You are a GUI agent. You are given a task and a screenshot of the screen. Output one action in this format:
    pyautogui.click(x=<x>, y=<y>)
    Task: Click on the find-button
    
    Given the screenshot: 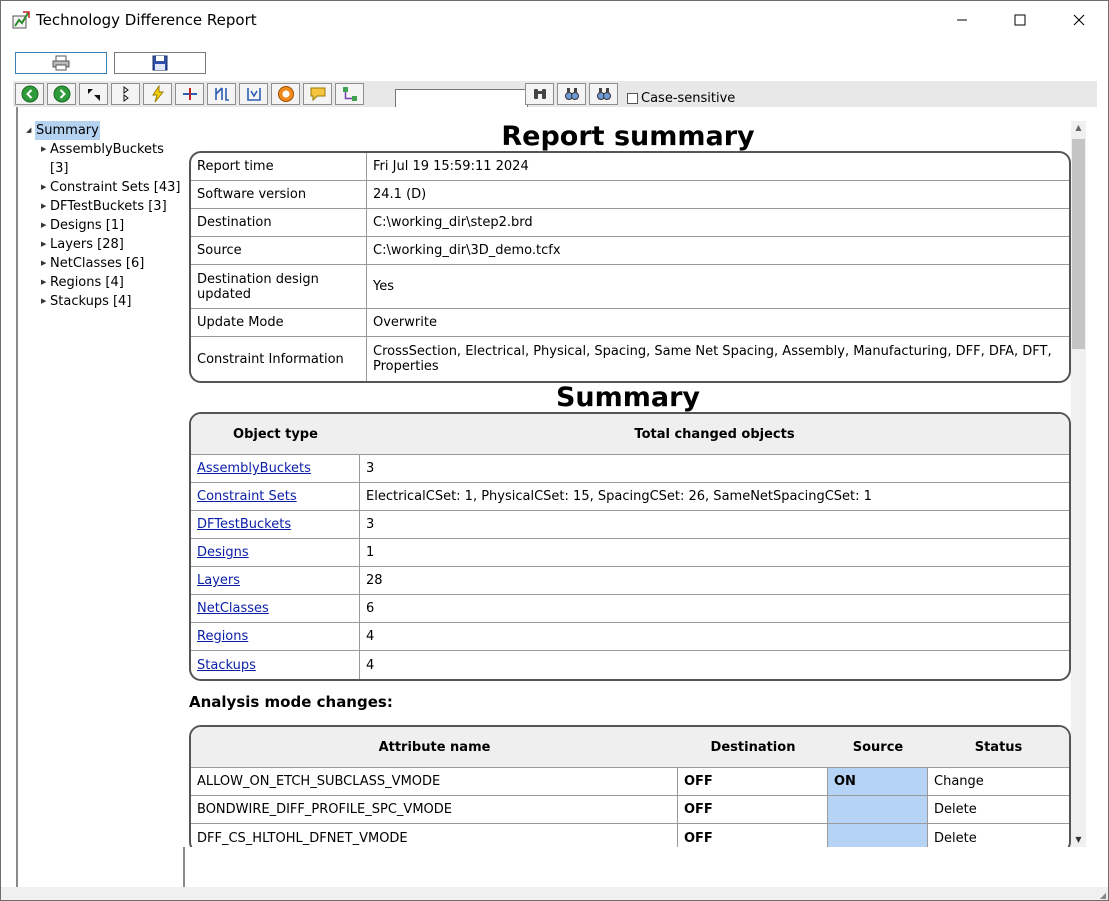 What is the action you would take?
    pyautogui.click(x=539, y=94)
    